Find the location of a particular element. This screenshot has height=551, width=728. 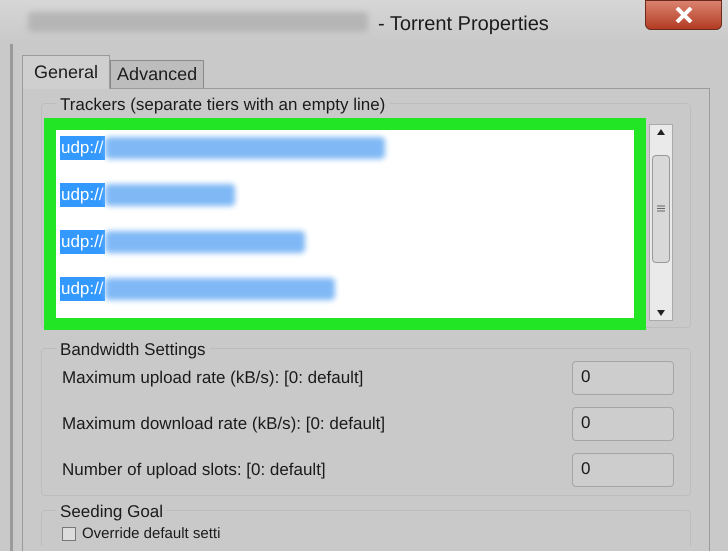

field-label: Number of upload slots: [0: default] is located at coordinates (194, 470).